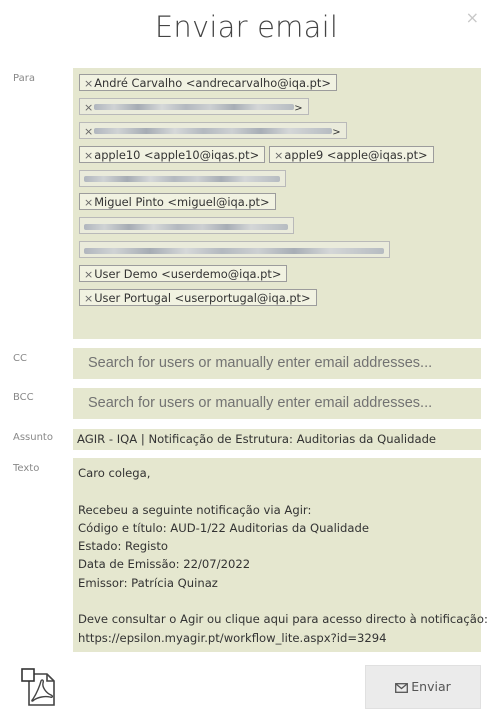 The width and height of the screenshot is (493, 717). I want to click on recipient-tag: ×apple9 <apple@iqas.pt>, so click(351, 154).